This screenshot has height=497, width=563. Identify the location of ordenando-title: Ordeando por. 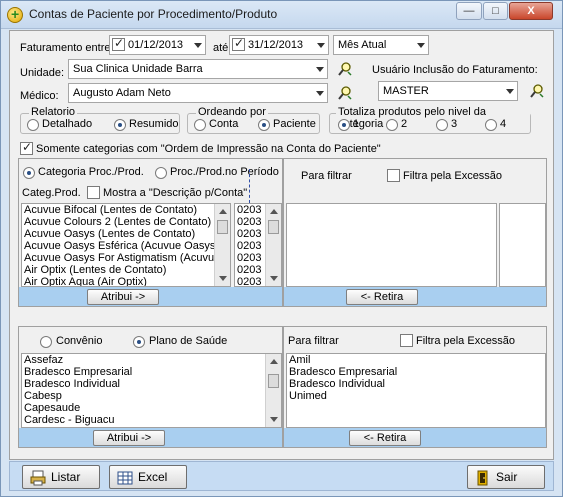
(232, 112).